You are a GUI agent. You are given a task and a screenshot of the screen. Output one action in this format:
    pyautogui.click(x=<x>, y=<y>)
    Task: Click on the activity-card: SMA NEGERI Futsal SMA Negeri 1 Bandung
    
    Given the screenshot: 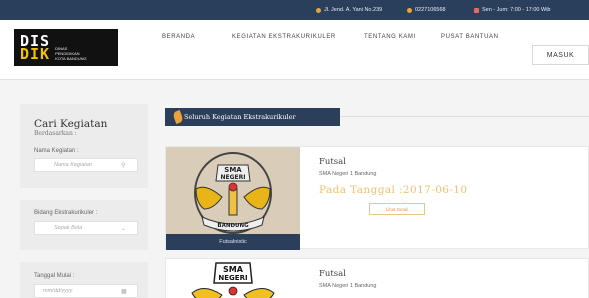 What is the action you would take?
    pyautogui.click(x=377, y=278)
    